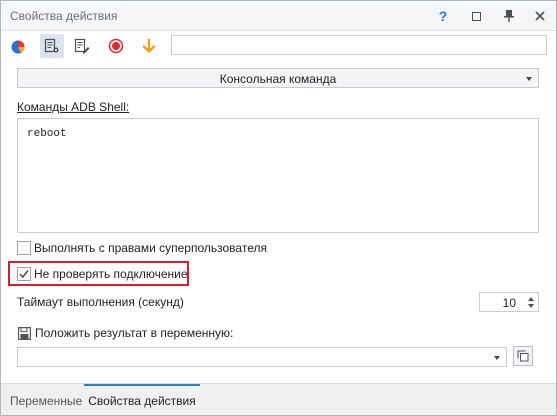 The height and width of the screenshot is (416, 557). I want to click on save-result-label: Положить результат в переменную:, so click(134, 333).